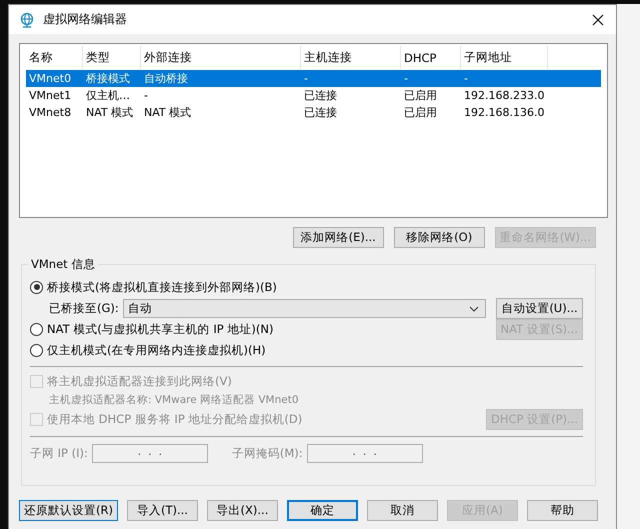 The height and width of the screenshot is (529, 640). I want to click on column-header: 外部连接, so click(221, 57).